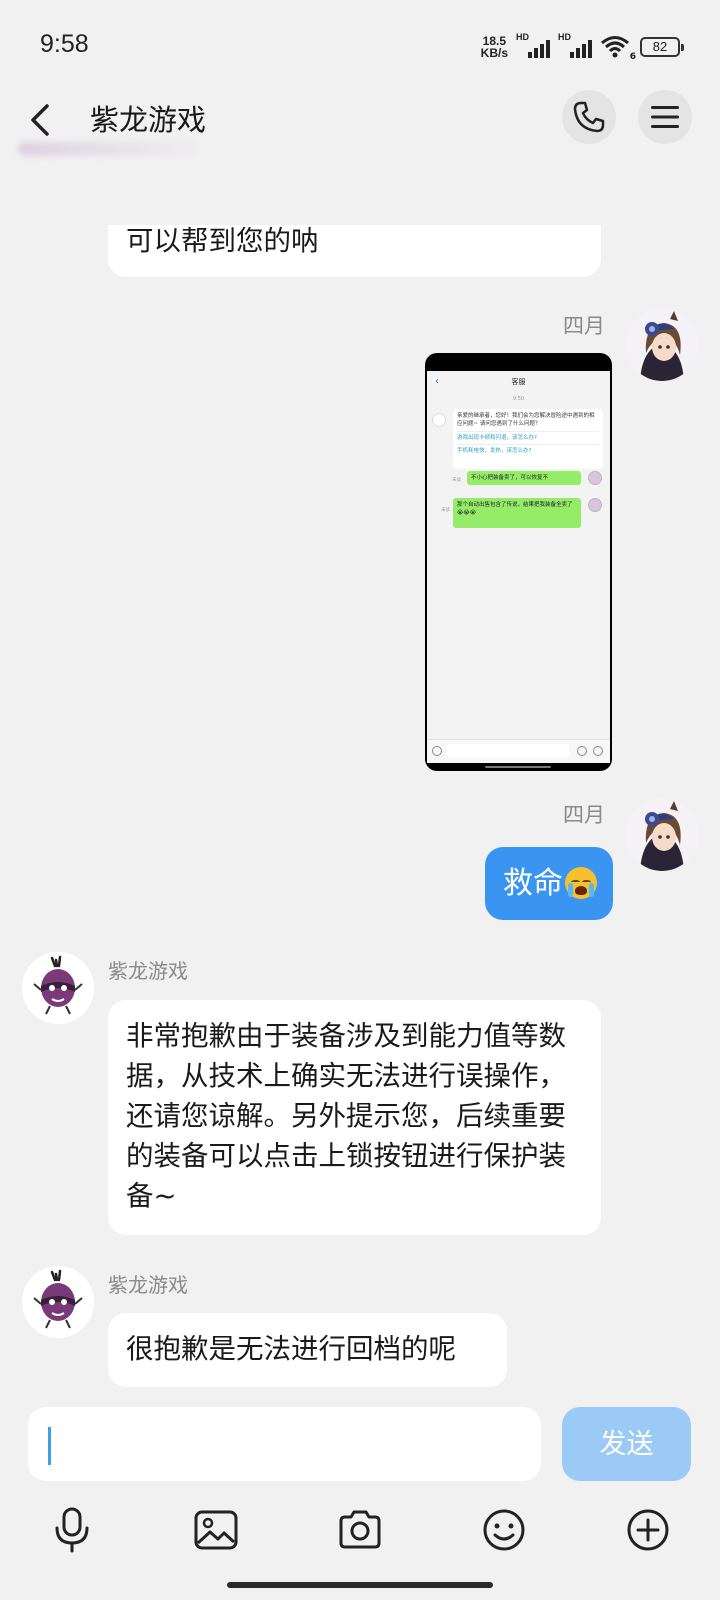  I want to click on screenshot-nav: ‹ 客服, so click(518, 382).